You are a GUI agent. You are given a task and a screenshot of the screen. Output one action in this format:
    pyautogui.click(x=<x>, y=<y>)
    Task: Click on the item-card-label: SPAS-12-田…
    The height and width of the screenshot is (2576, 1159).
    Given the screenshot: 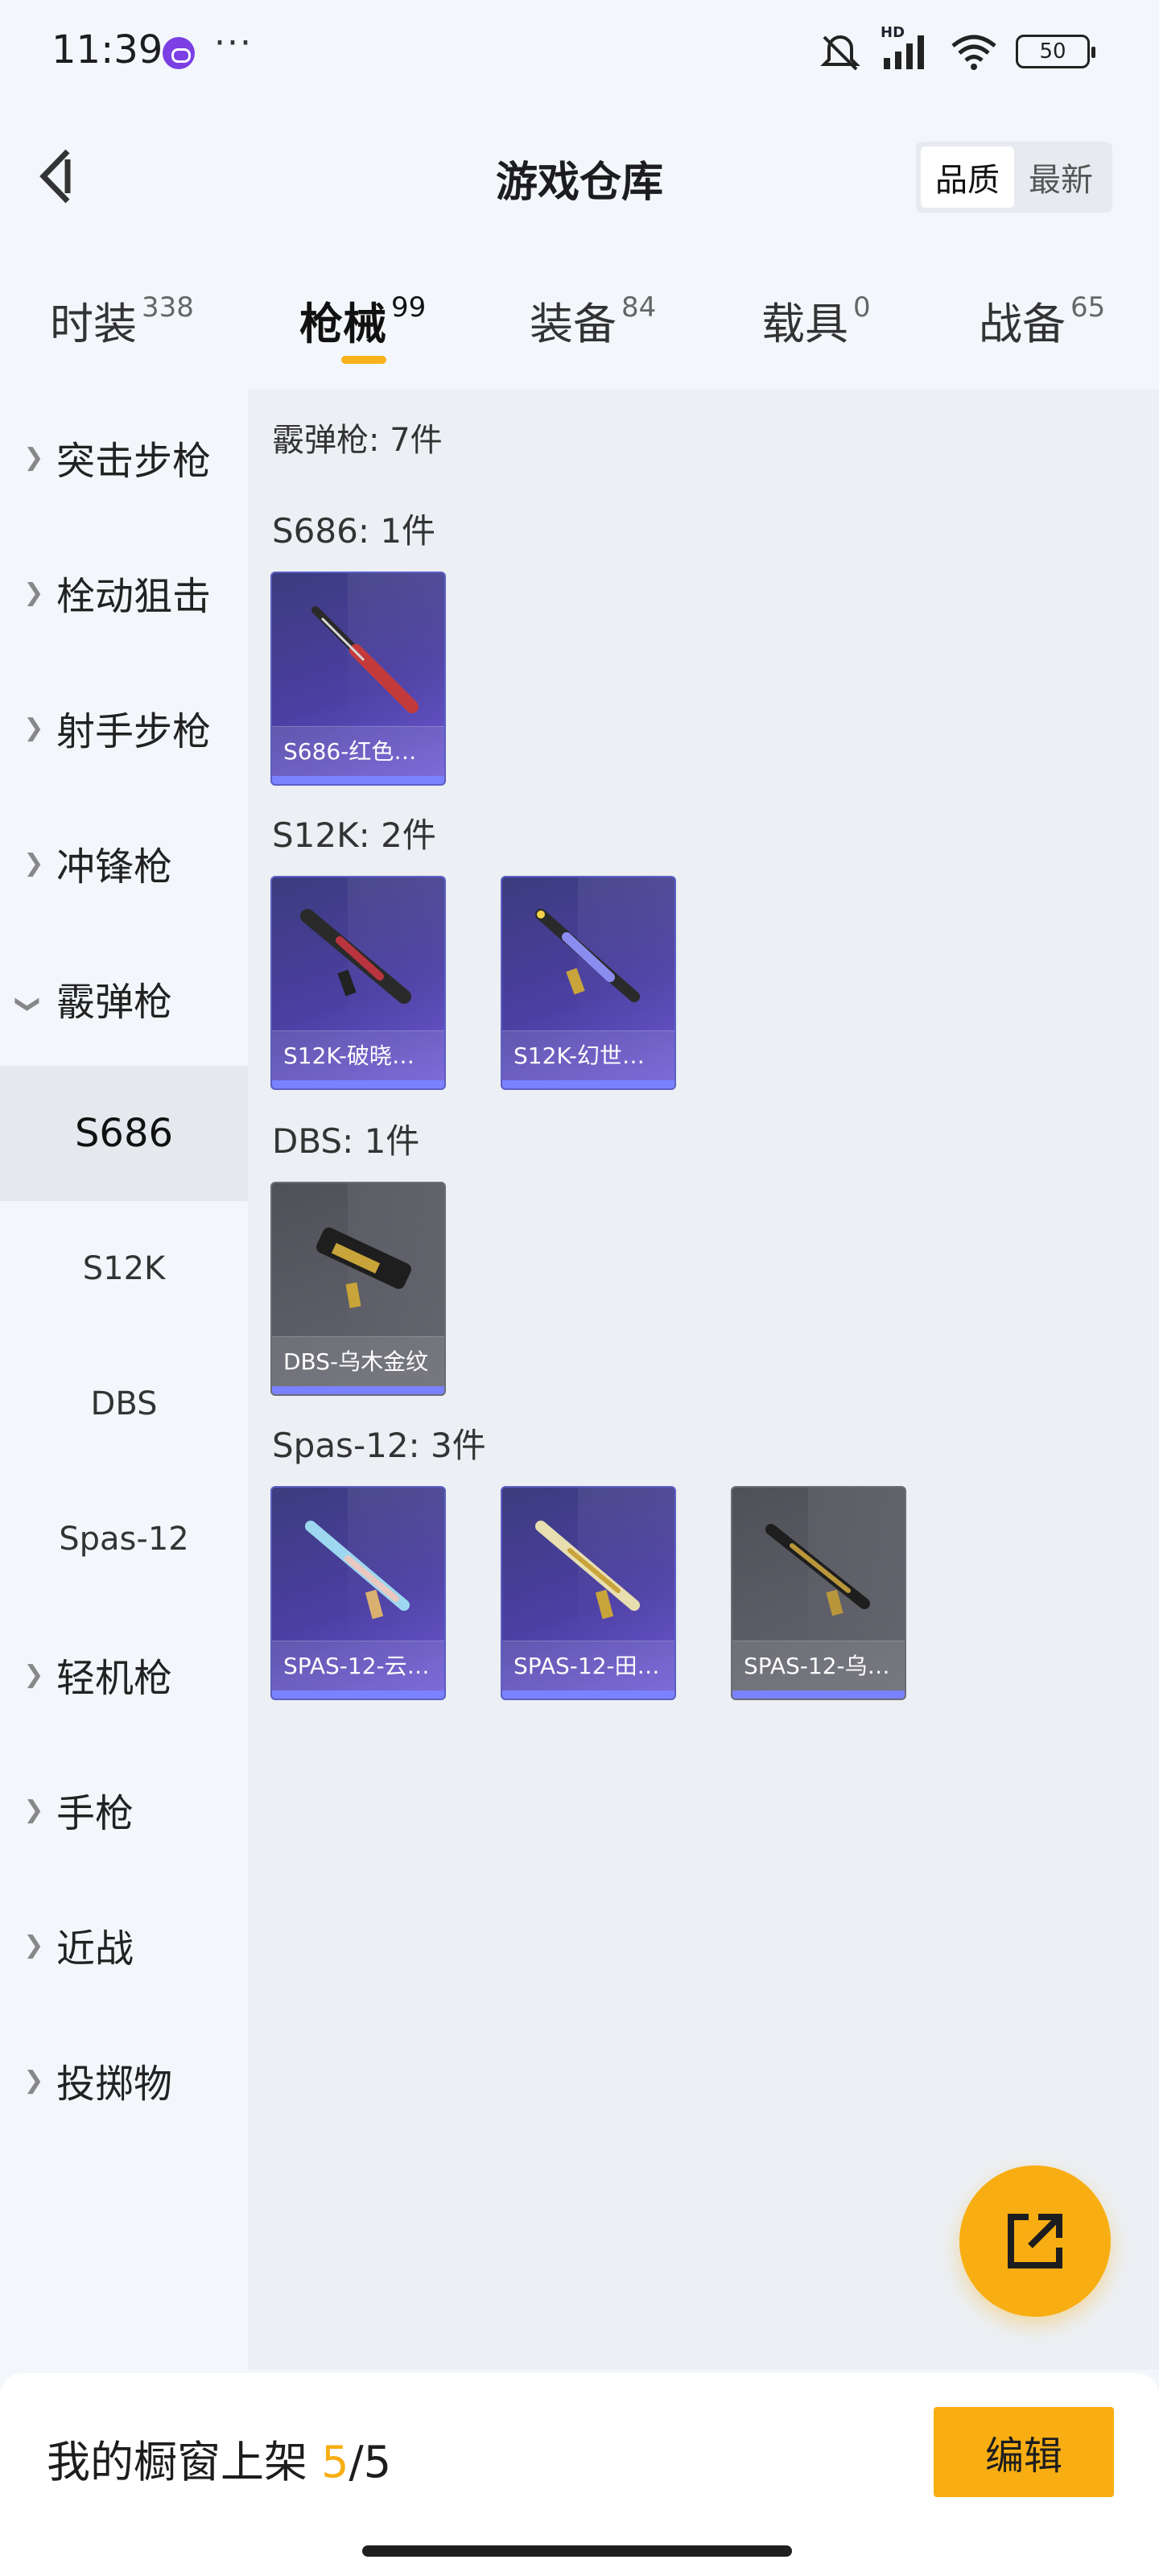 What is the action you would take?
    pyautogui.click(x=588, y=1665)
    